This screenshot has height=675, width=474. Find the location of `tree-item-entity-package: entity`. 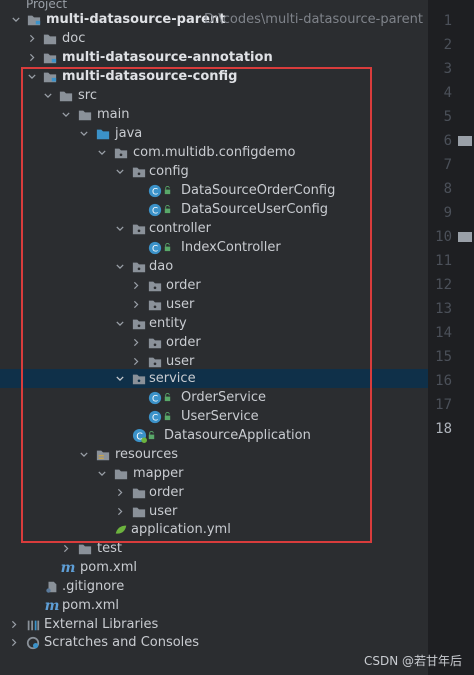

tree-item-entity-package: entity is located at coordinates (214, 323).